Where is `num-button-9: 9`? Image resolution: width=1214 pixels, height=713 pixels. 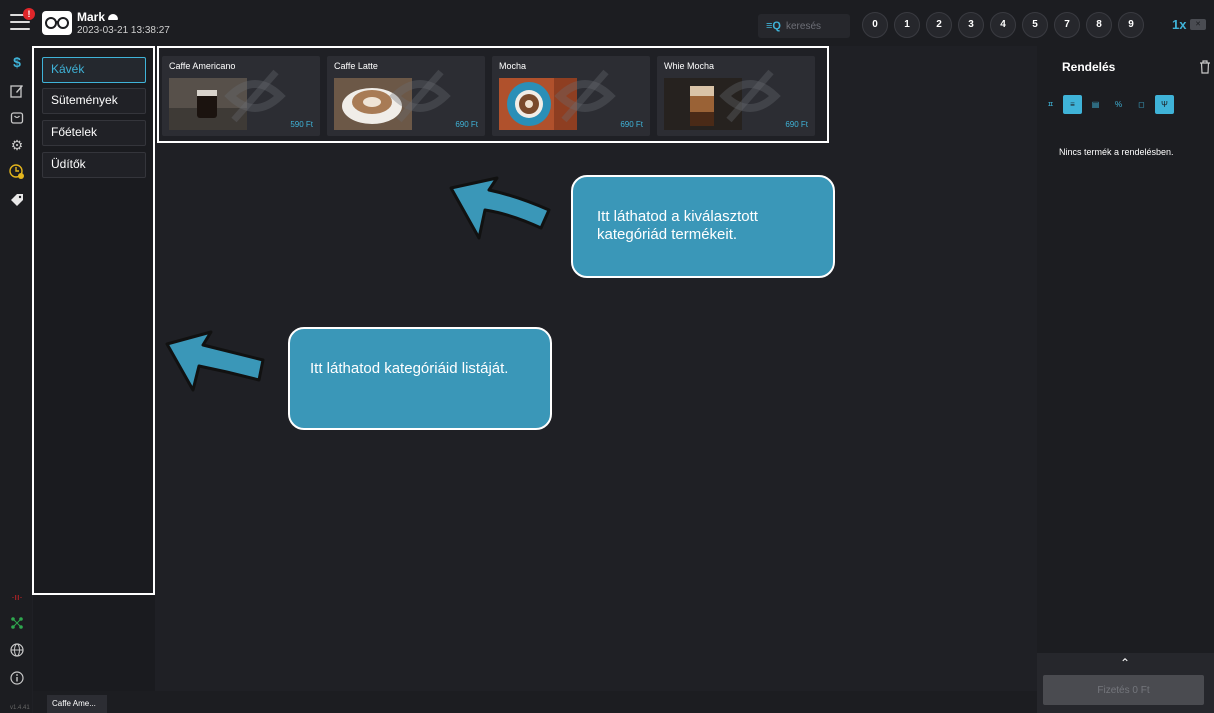
num-button-9: 9 is located at coordinates (1131, 25).